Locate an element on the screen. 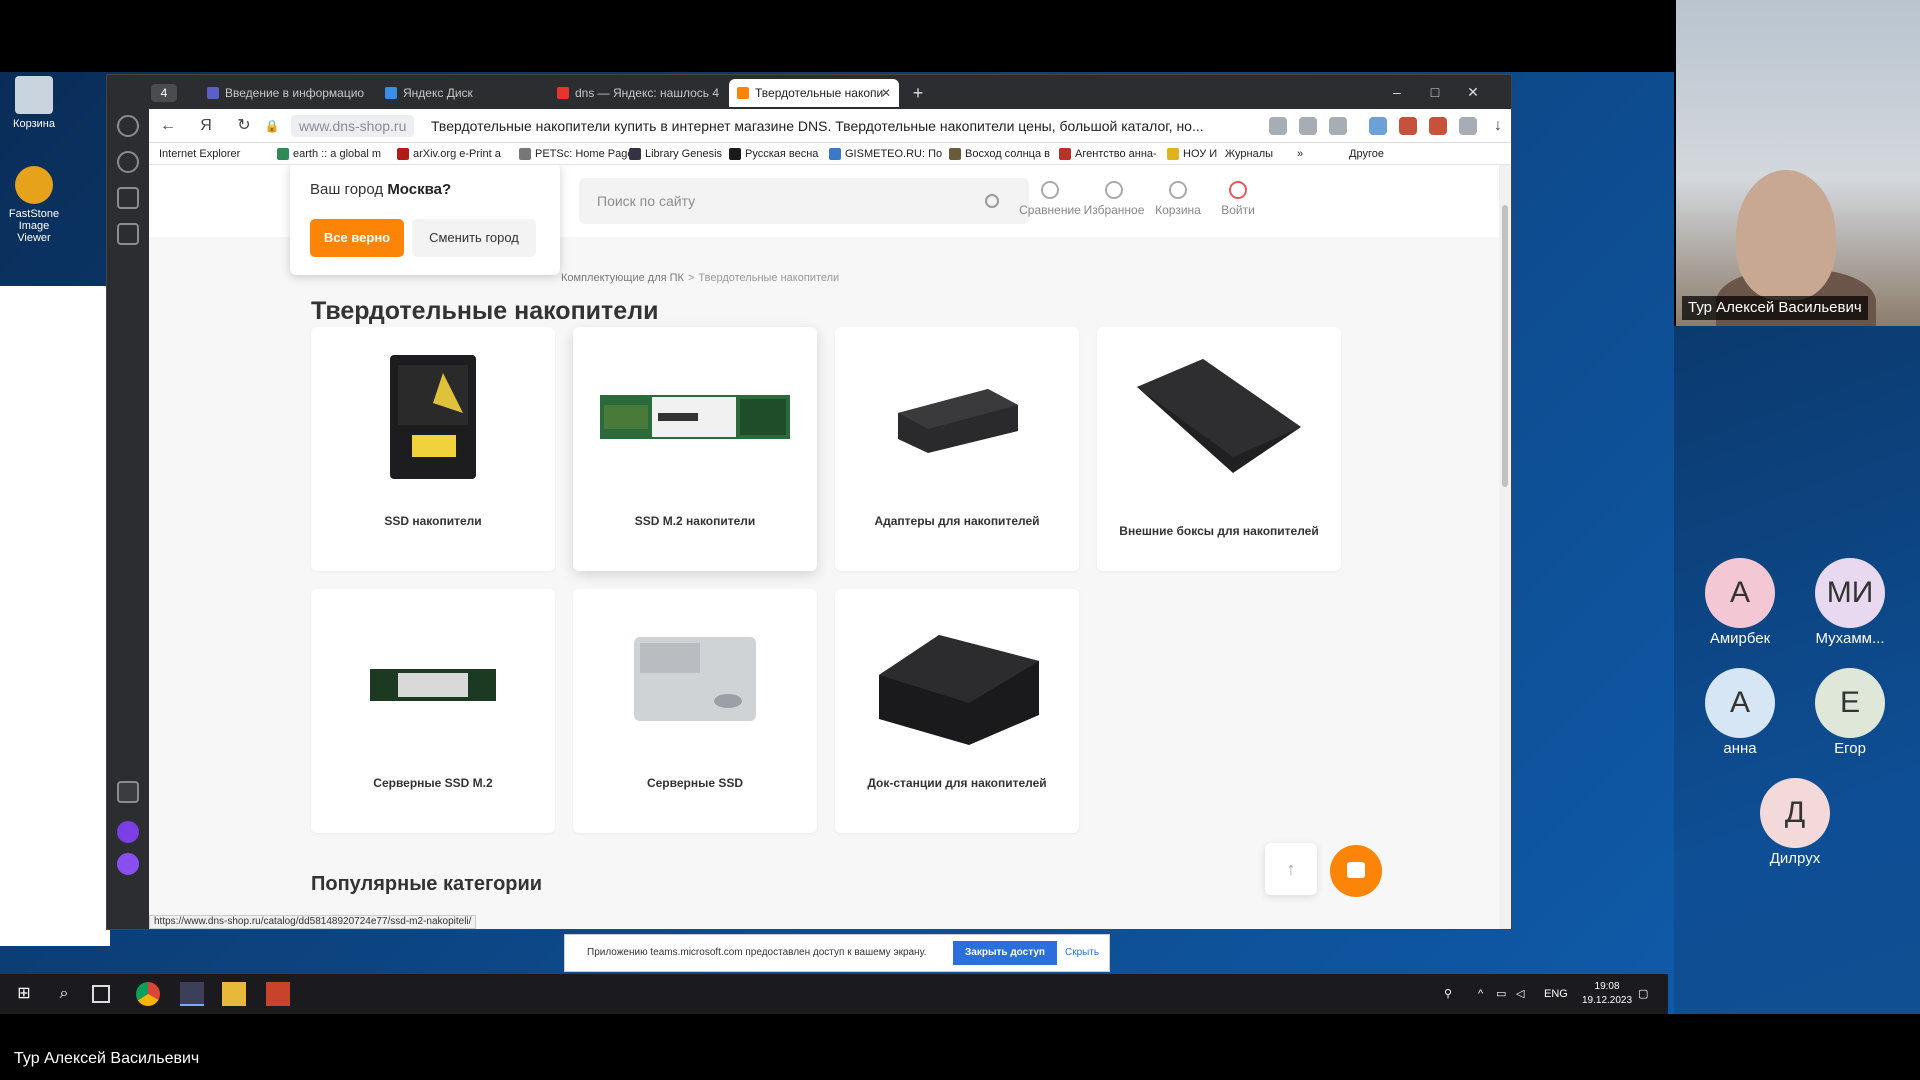  alice-icon is located at coordinates (128, 864).